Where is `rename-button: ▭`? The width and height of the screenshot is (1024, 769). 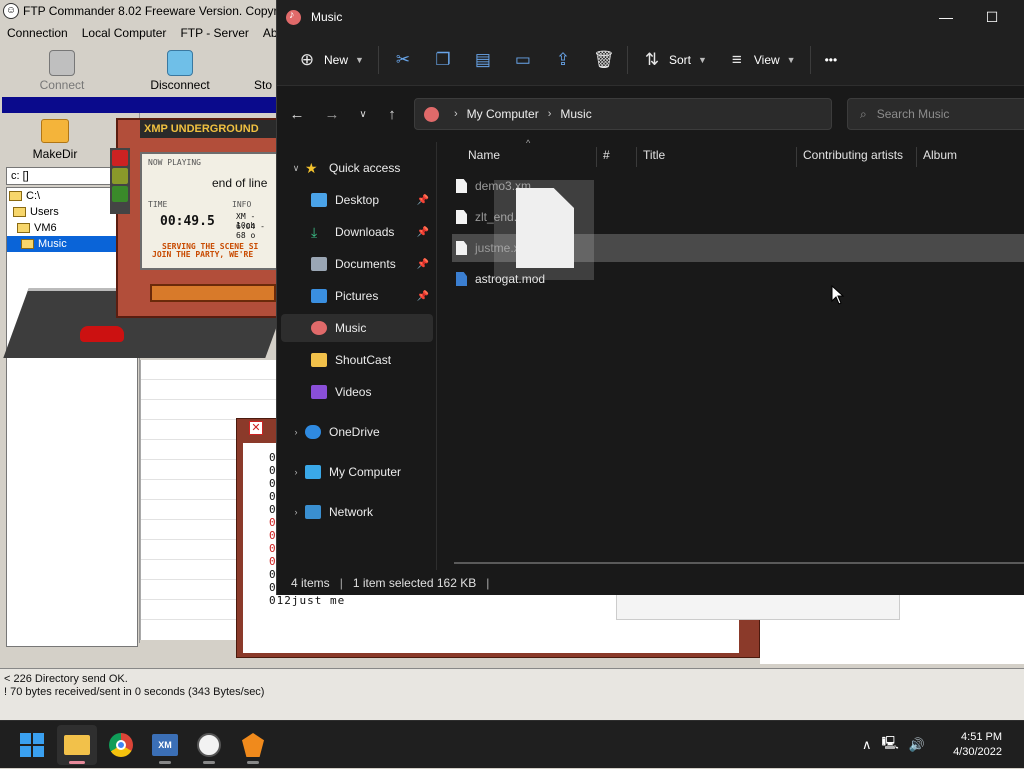
rename-button: ▭ is located at coordinates (523, 60).